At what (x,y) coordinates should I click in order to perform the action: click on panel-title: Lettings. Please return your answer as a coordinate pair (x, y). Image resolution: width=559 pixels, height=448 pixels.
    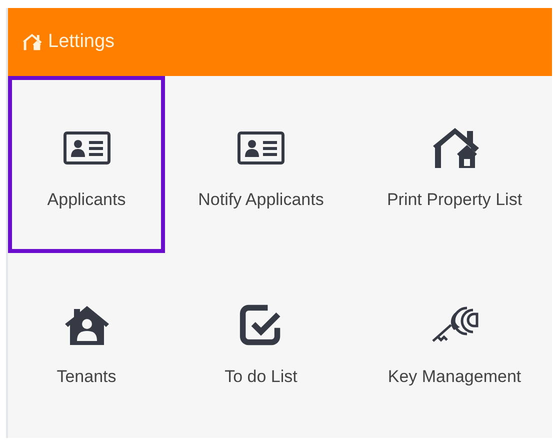
    Looking at the image, I should click on (81, 42).